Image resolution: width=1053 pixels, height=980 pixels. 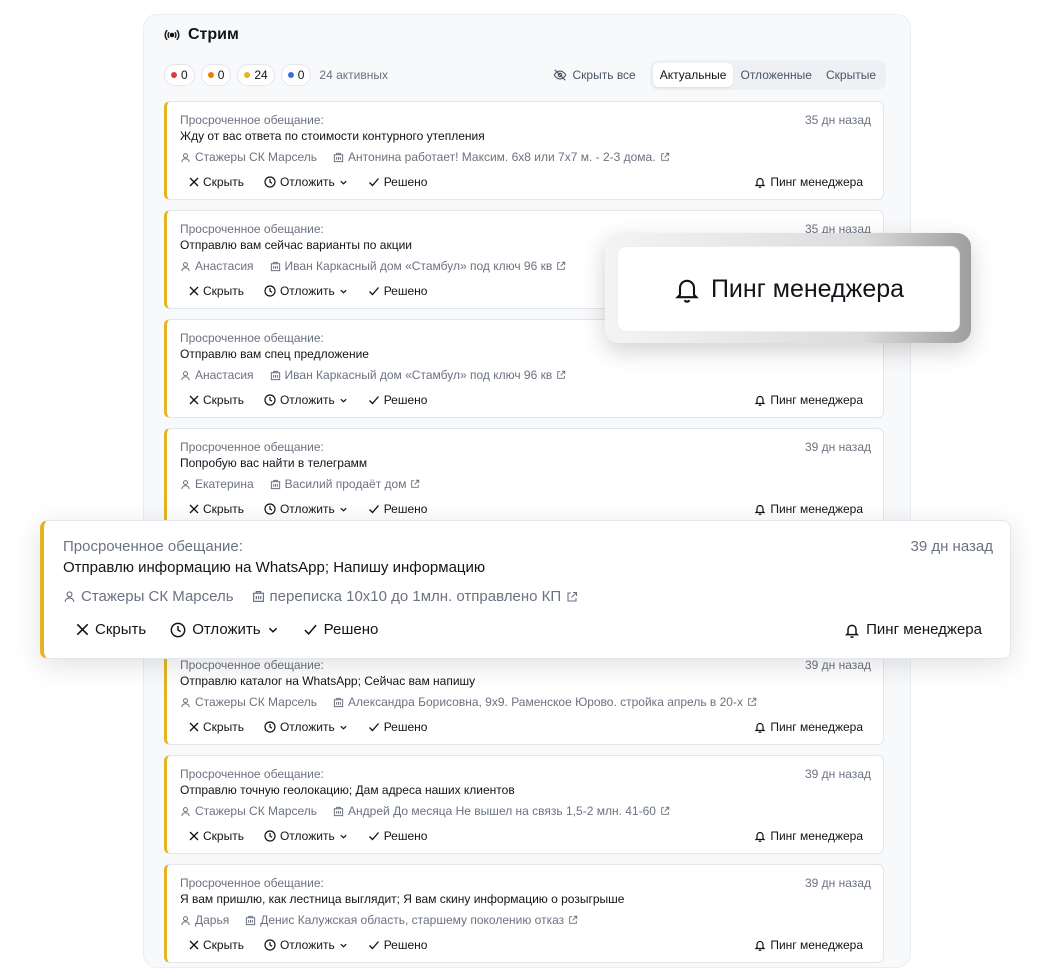 I want to click on count-pill-yellow: 24, so click(x=256, y=75).